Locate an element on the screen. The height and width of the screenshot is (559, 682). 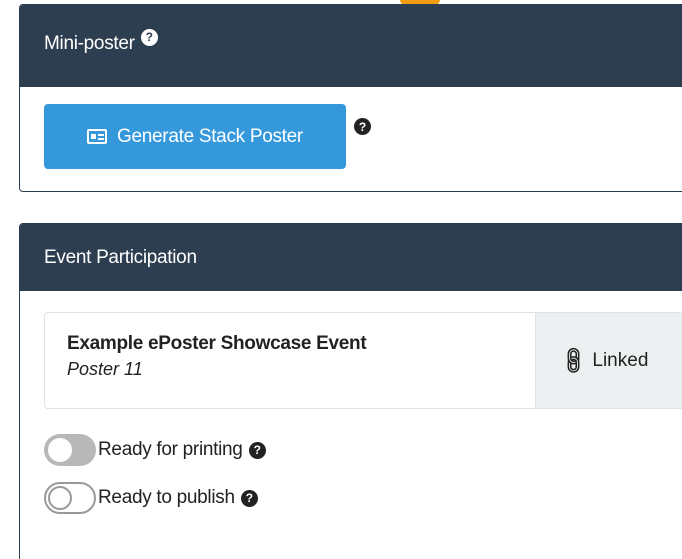
generate-stack-poster-button: Generate Stack Poster is located at coordinates (195, 136).